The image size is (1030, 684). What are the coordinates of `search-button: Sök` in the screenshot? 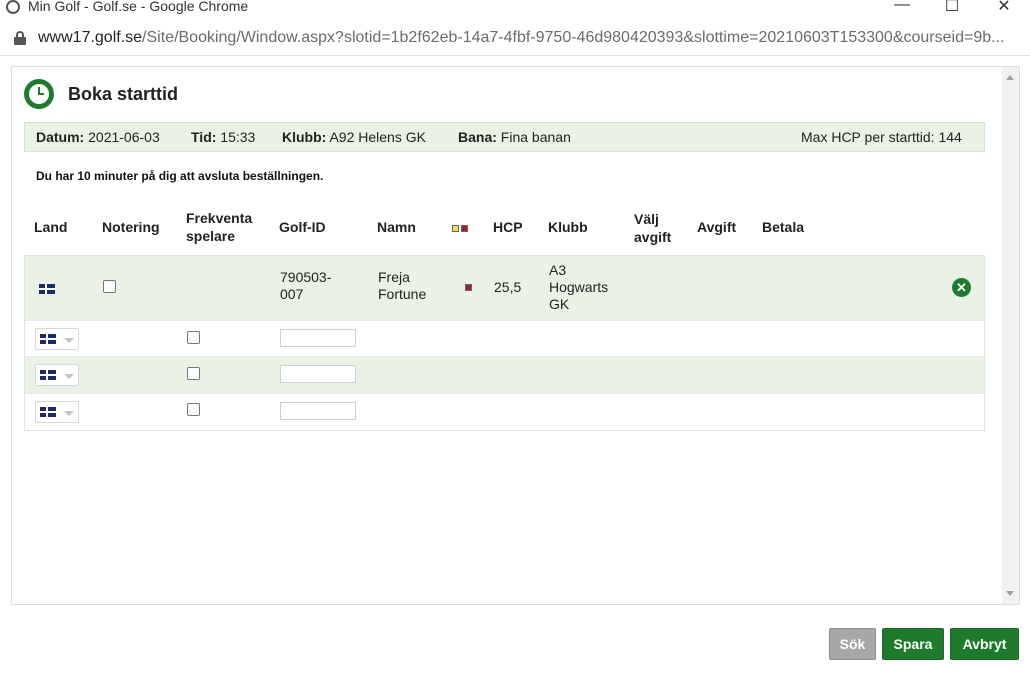 It's located at (852, 644).